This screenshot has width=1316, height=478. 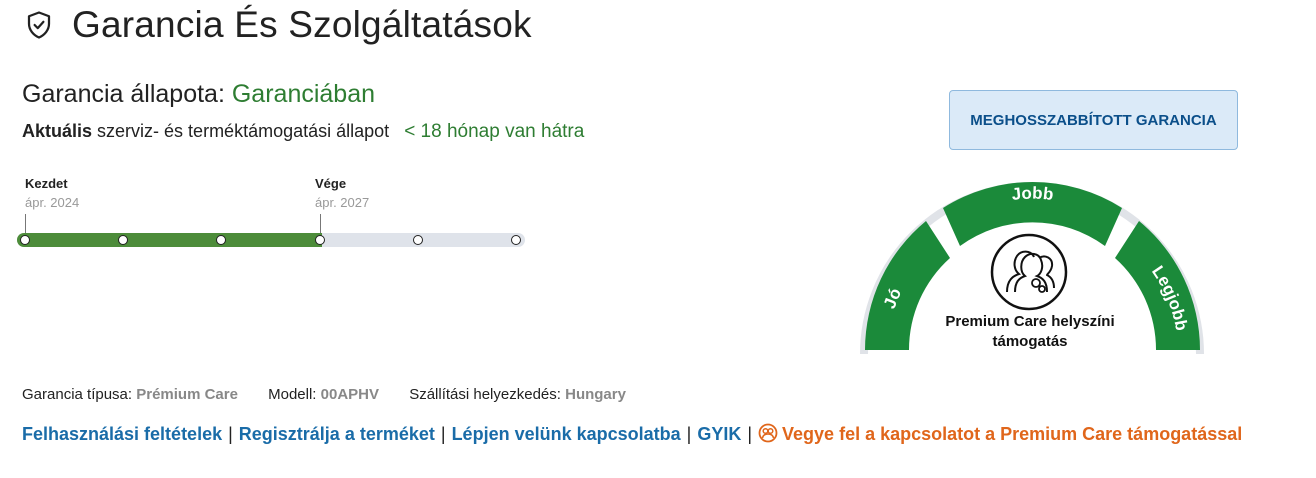 What do you see at coordinates (122, 434) in the screenshot?
I see `terms-link: Felhasználási feltételek` at bounding box center [122, 434].